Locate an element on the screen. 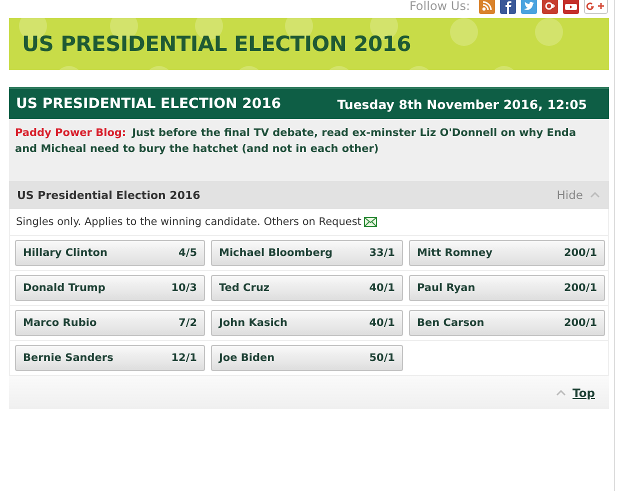 This screenshot has height=493, width=620. selection-button: Bernie Sanders 12/1 is located at coordinates (110, 358).